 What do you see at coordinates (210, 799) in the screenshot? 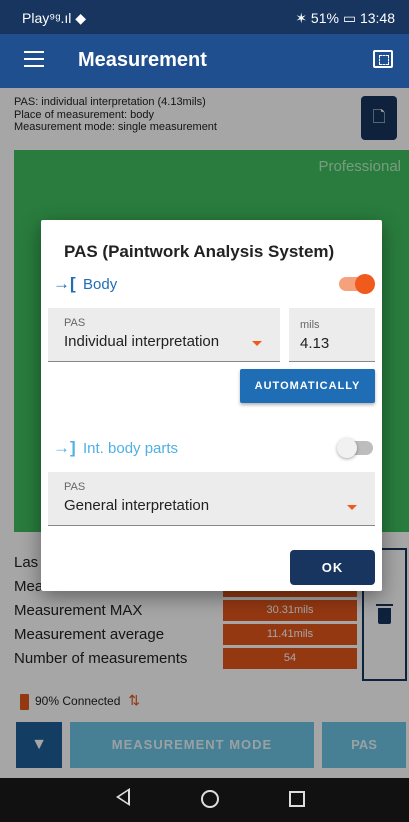
I see `home-icon` at bounding box center [210, 799].